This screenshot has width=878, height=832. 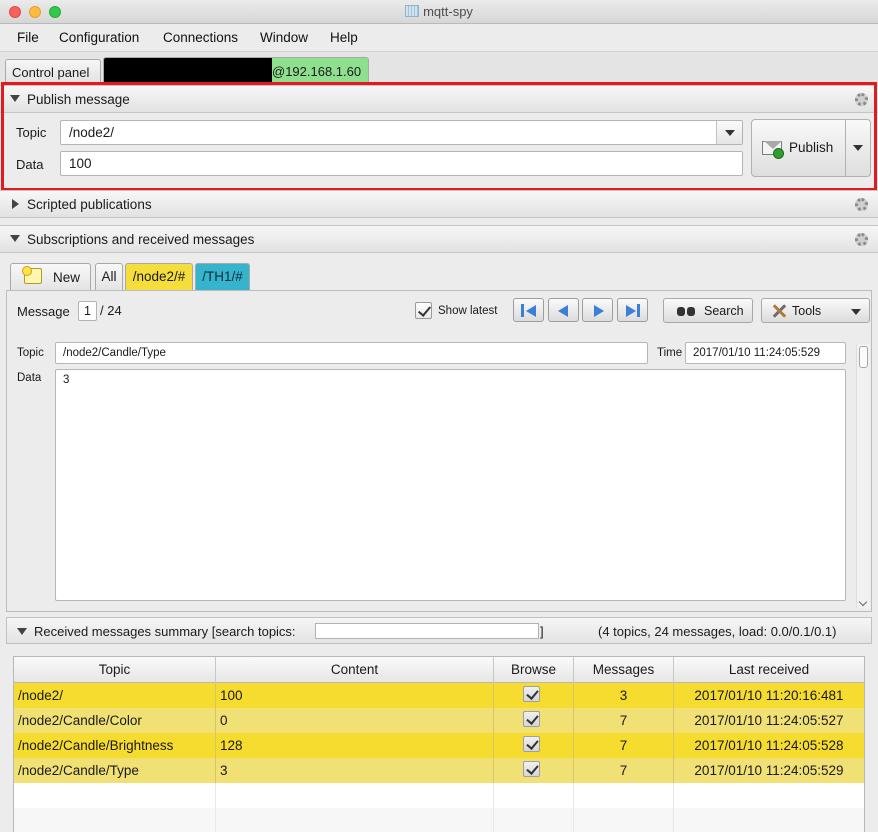 I want to click on previous-arrow-icon, so click(x=563, y=311).